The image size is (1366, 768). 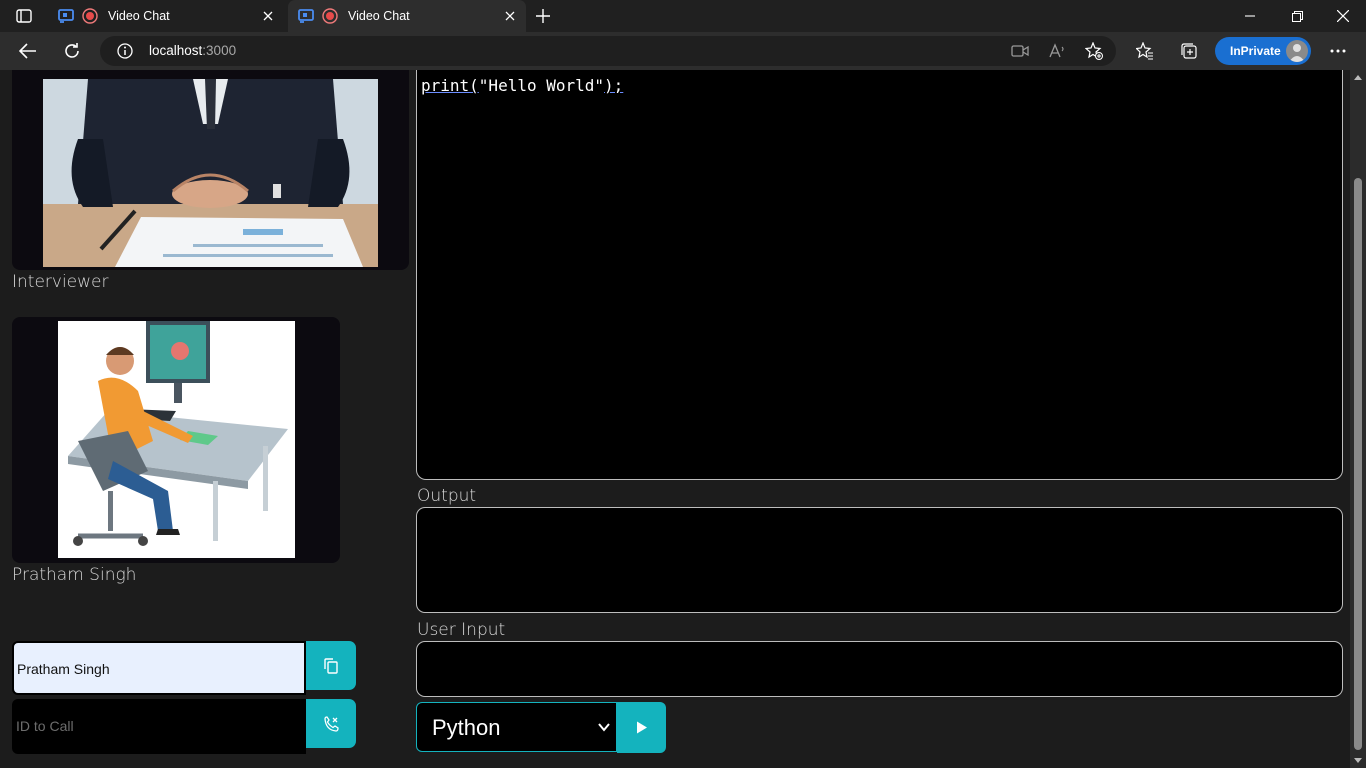 I want to click on inprivate-button: InPrivate, so click(x=1263, y=51).